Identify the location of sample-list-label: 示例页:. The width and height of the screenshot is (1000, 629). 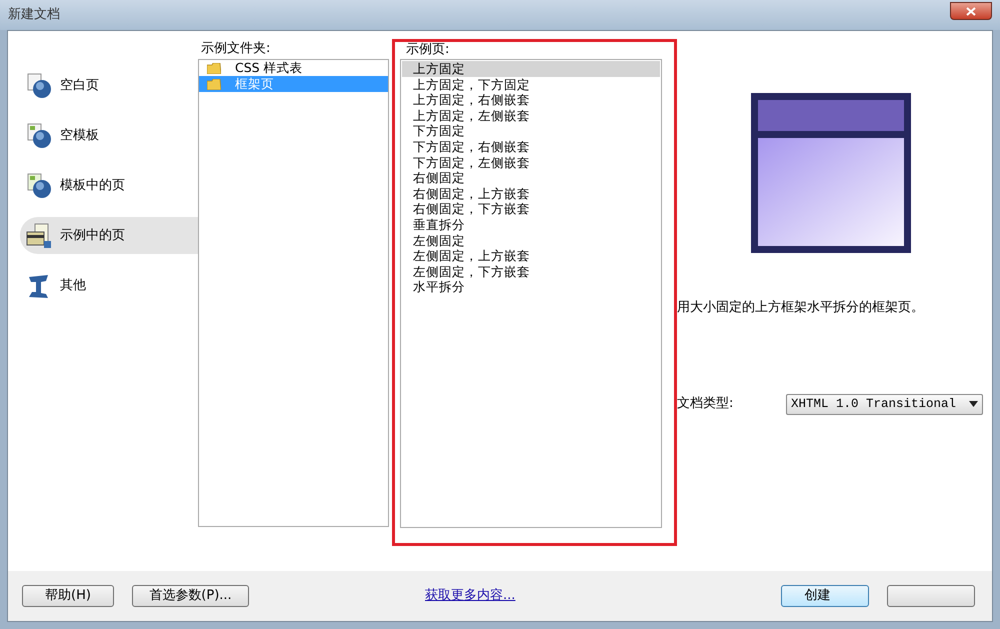
(428, 50).